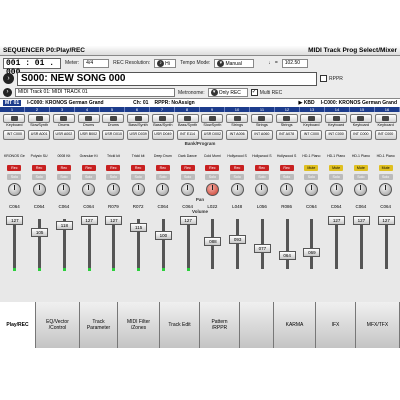  Describe the element at coordinates (138, 134) in the screenshot. I see `bank-program-button: USR D039` at that location.